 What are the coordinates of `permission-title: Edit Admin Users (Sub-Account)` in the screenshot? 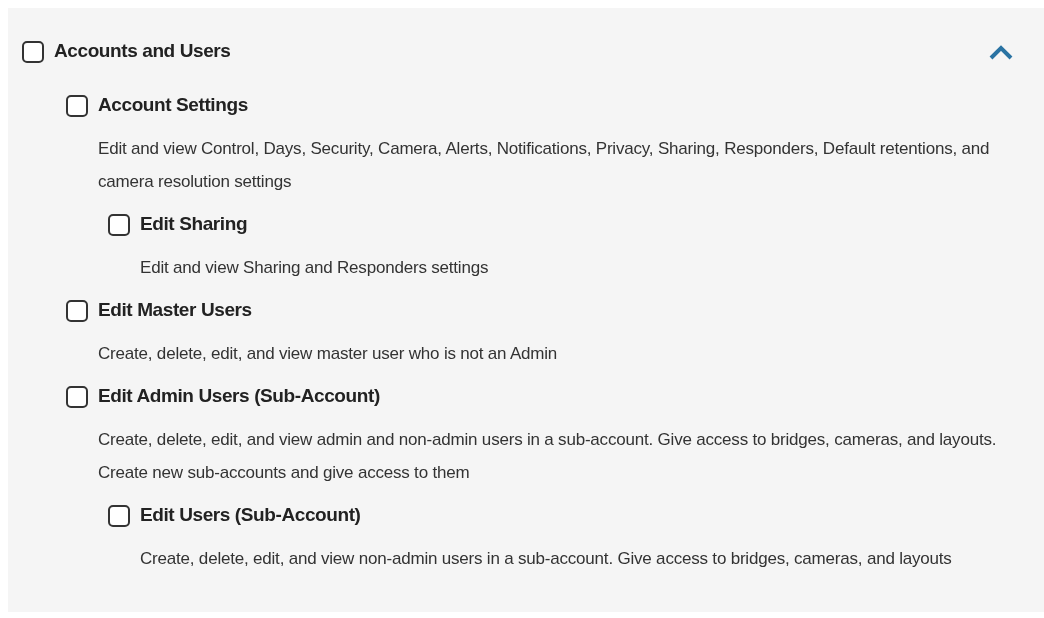 It's located at (239, 396).